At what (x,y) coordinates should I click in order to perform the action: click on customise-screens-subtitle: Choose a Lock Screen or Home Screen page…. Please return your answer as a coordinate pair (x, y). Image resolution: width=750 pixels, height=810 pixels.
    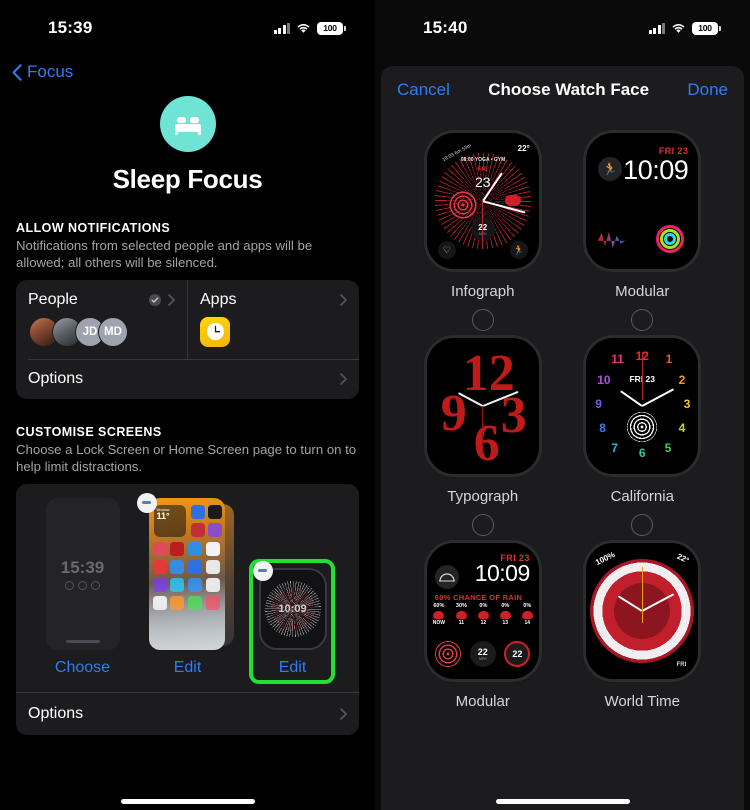
    Looking at the image, I should click on (186, 458).